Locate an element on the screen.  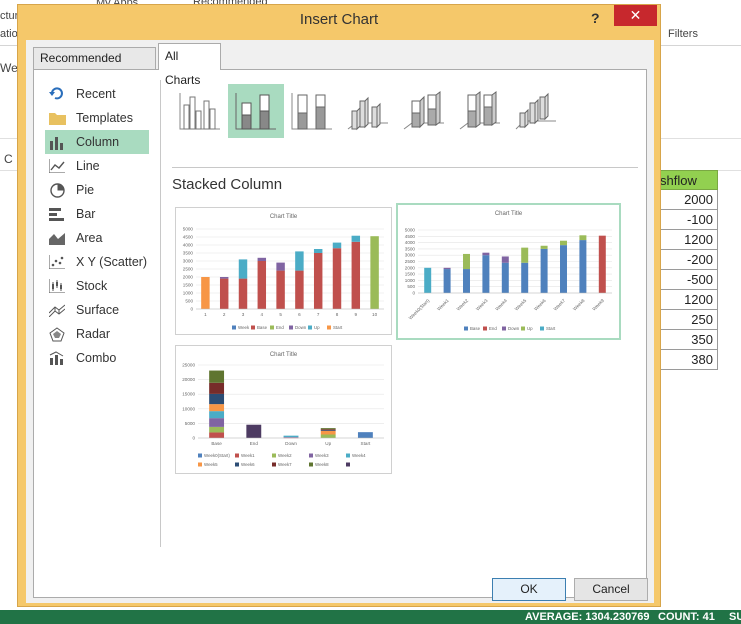
legend-entry: Up is located at coordinates (530, 328).